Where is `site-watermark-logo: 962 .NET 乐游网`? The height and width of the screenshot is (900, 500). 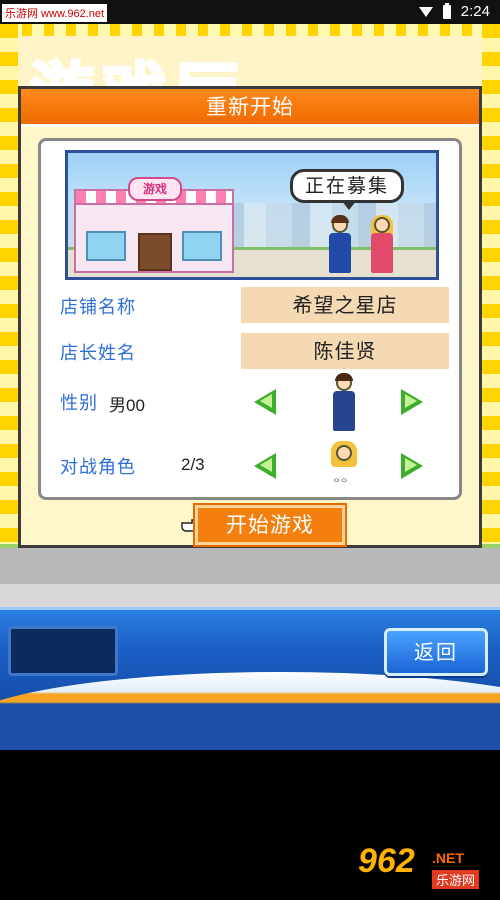 site-watermark-logo: 962 .NET 乐游网 is located at coordinates (426, 867).